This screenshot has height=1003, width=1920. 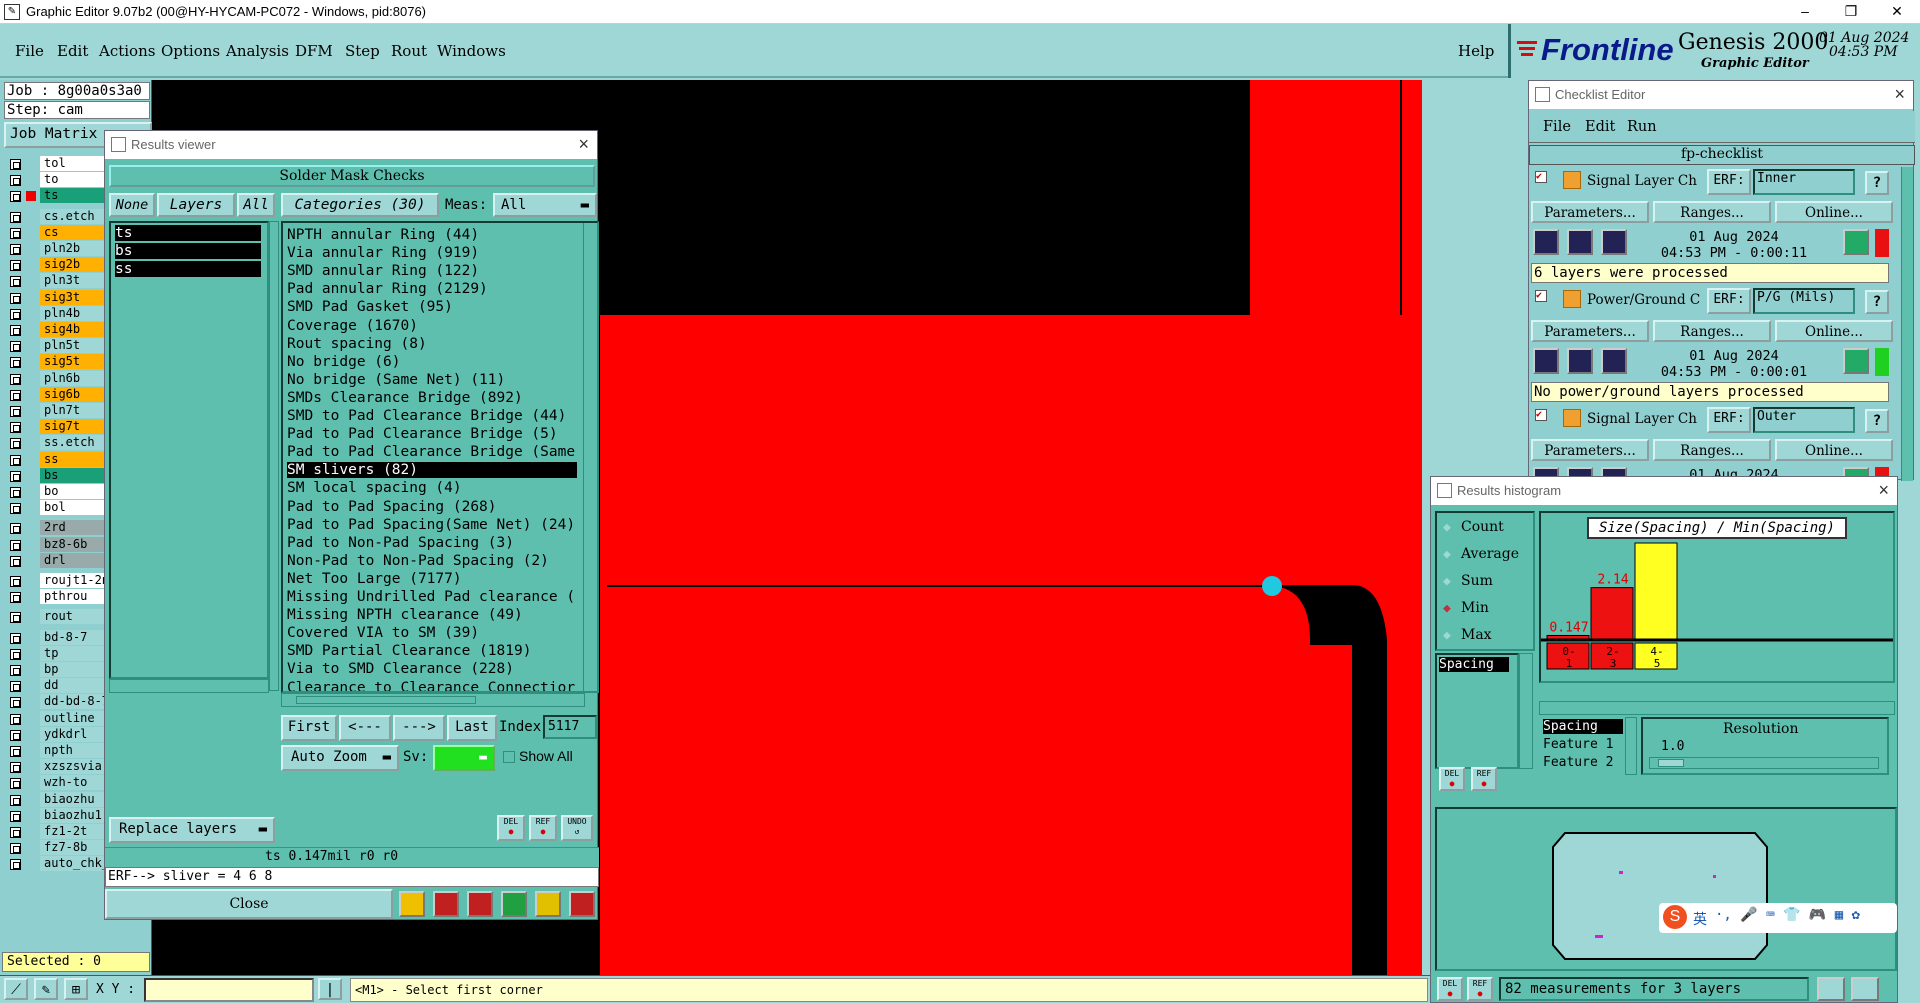 I want to click on layer-row: tp, so click(x=58, y=653).